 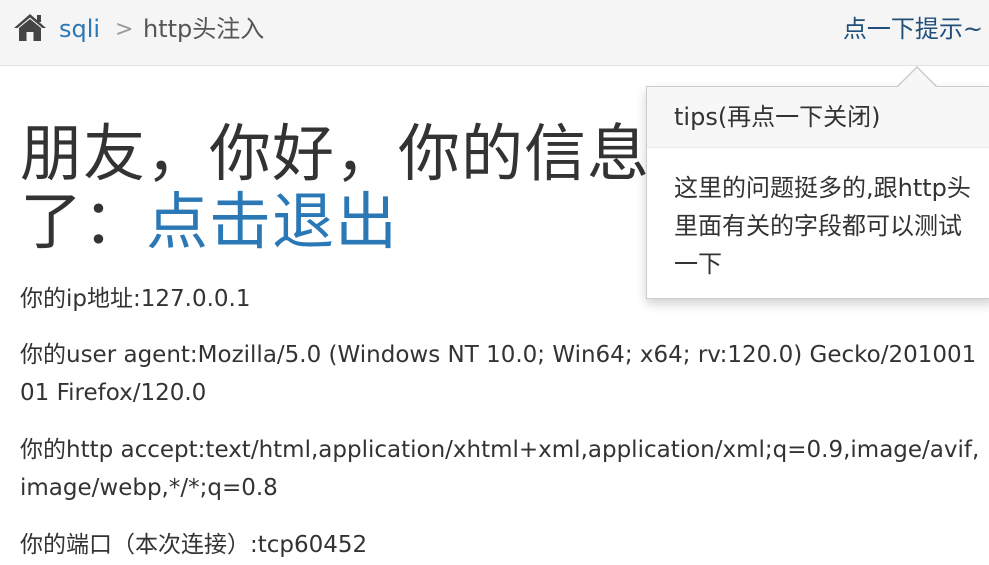 What do you see at coordinates (194, 545) in the screenshot?
I see `port-text: 你的端口（本次连接）:tcp60452` at bounding box center [194, 545].